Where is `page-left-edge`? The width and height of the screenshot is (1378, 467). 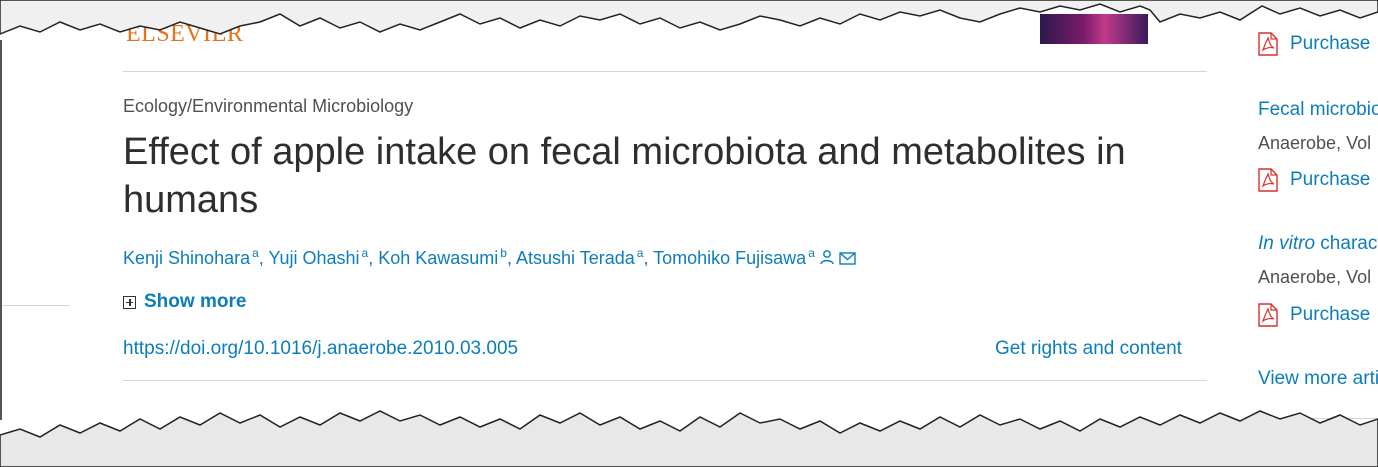
page-left-edge is located at coordinates (1, 230).